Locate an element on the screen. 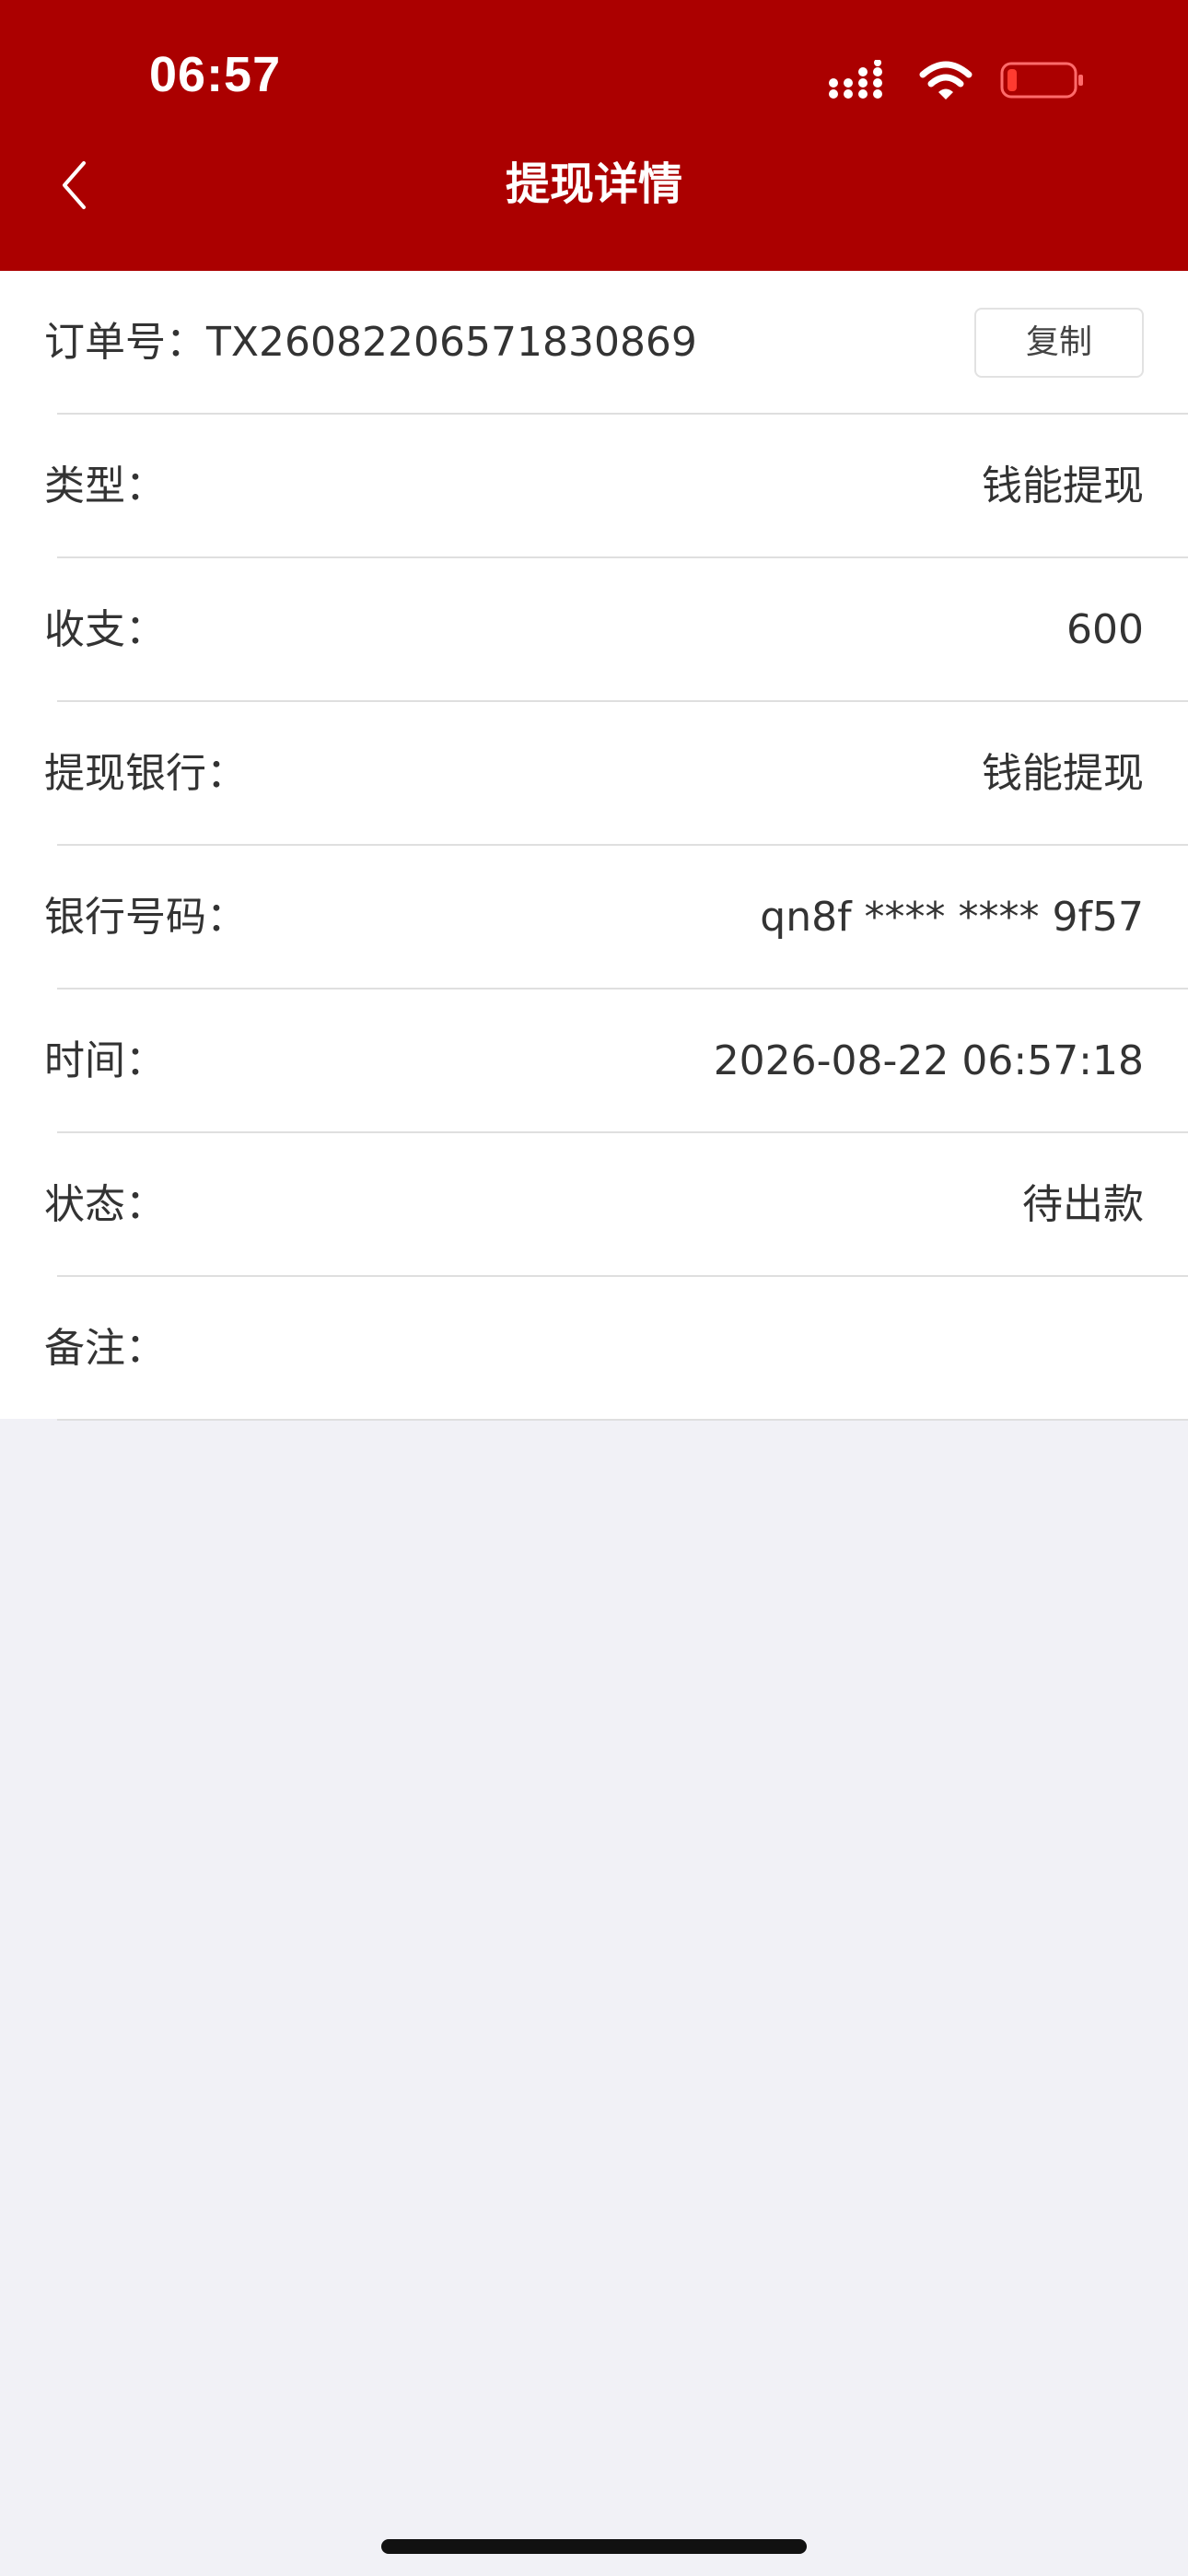 The image size is (1188, 2576). time-value: 2026-08-22 06:57:18 is located at coordinates (928, 1060).